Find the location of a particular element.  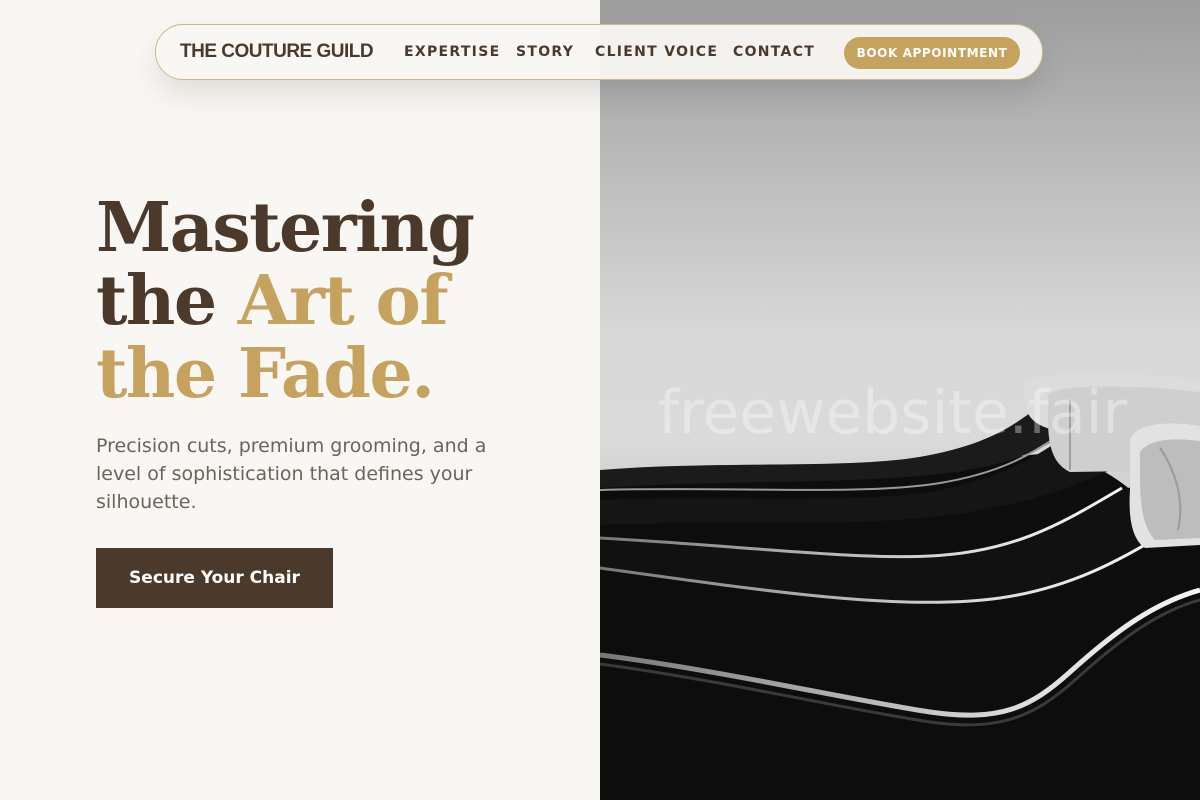

book-appointment-button: BOOK APPOINTMENT is located at coordinates (932, 53).